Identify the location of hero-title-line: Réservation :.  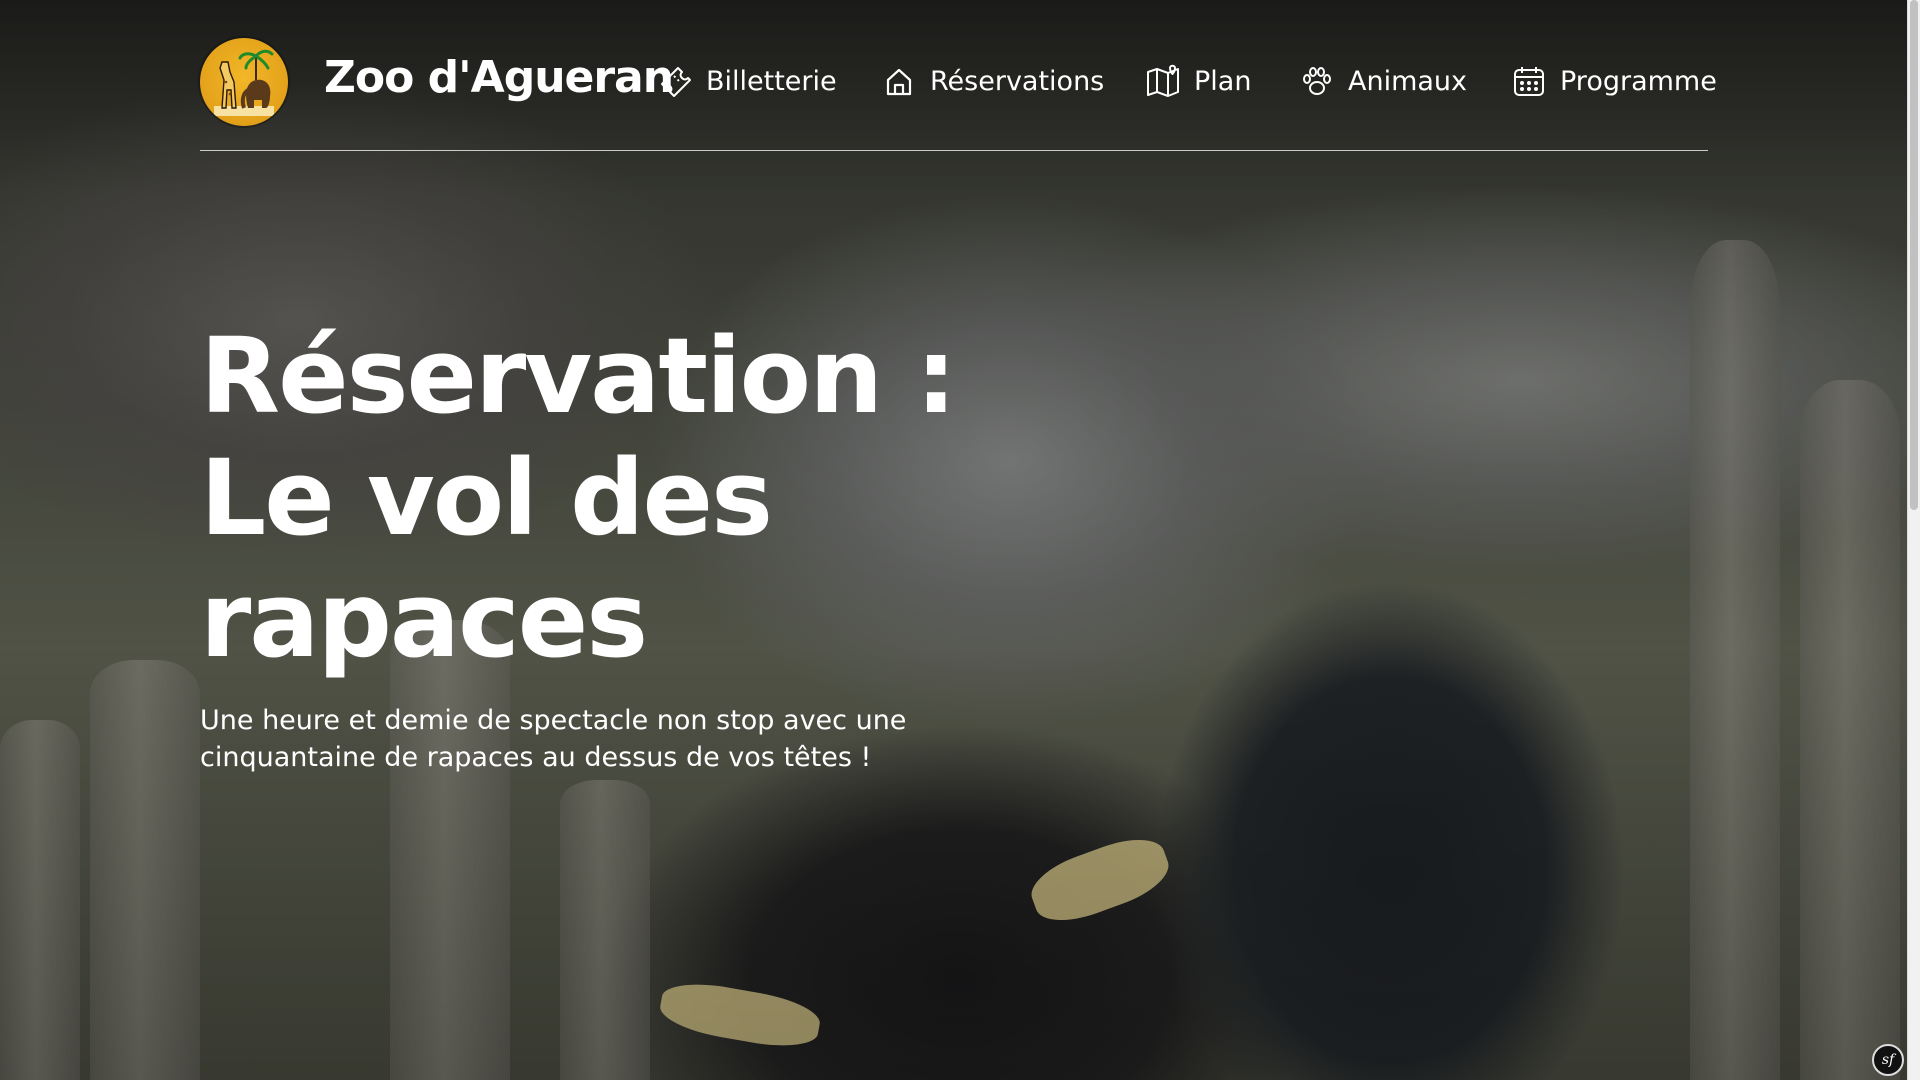
(578, 376).